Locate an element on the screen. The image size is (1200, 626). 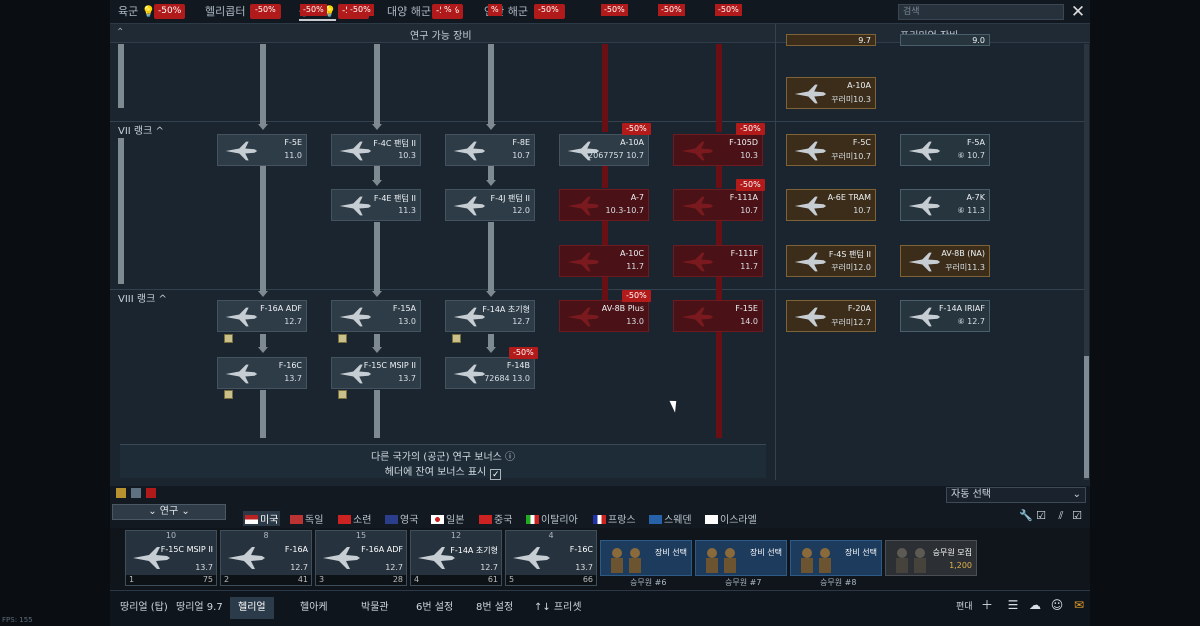
squad-icon: ☺ is located at coordinates (1057, 605).